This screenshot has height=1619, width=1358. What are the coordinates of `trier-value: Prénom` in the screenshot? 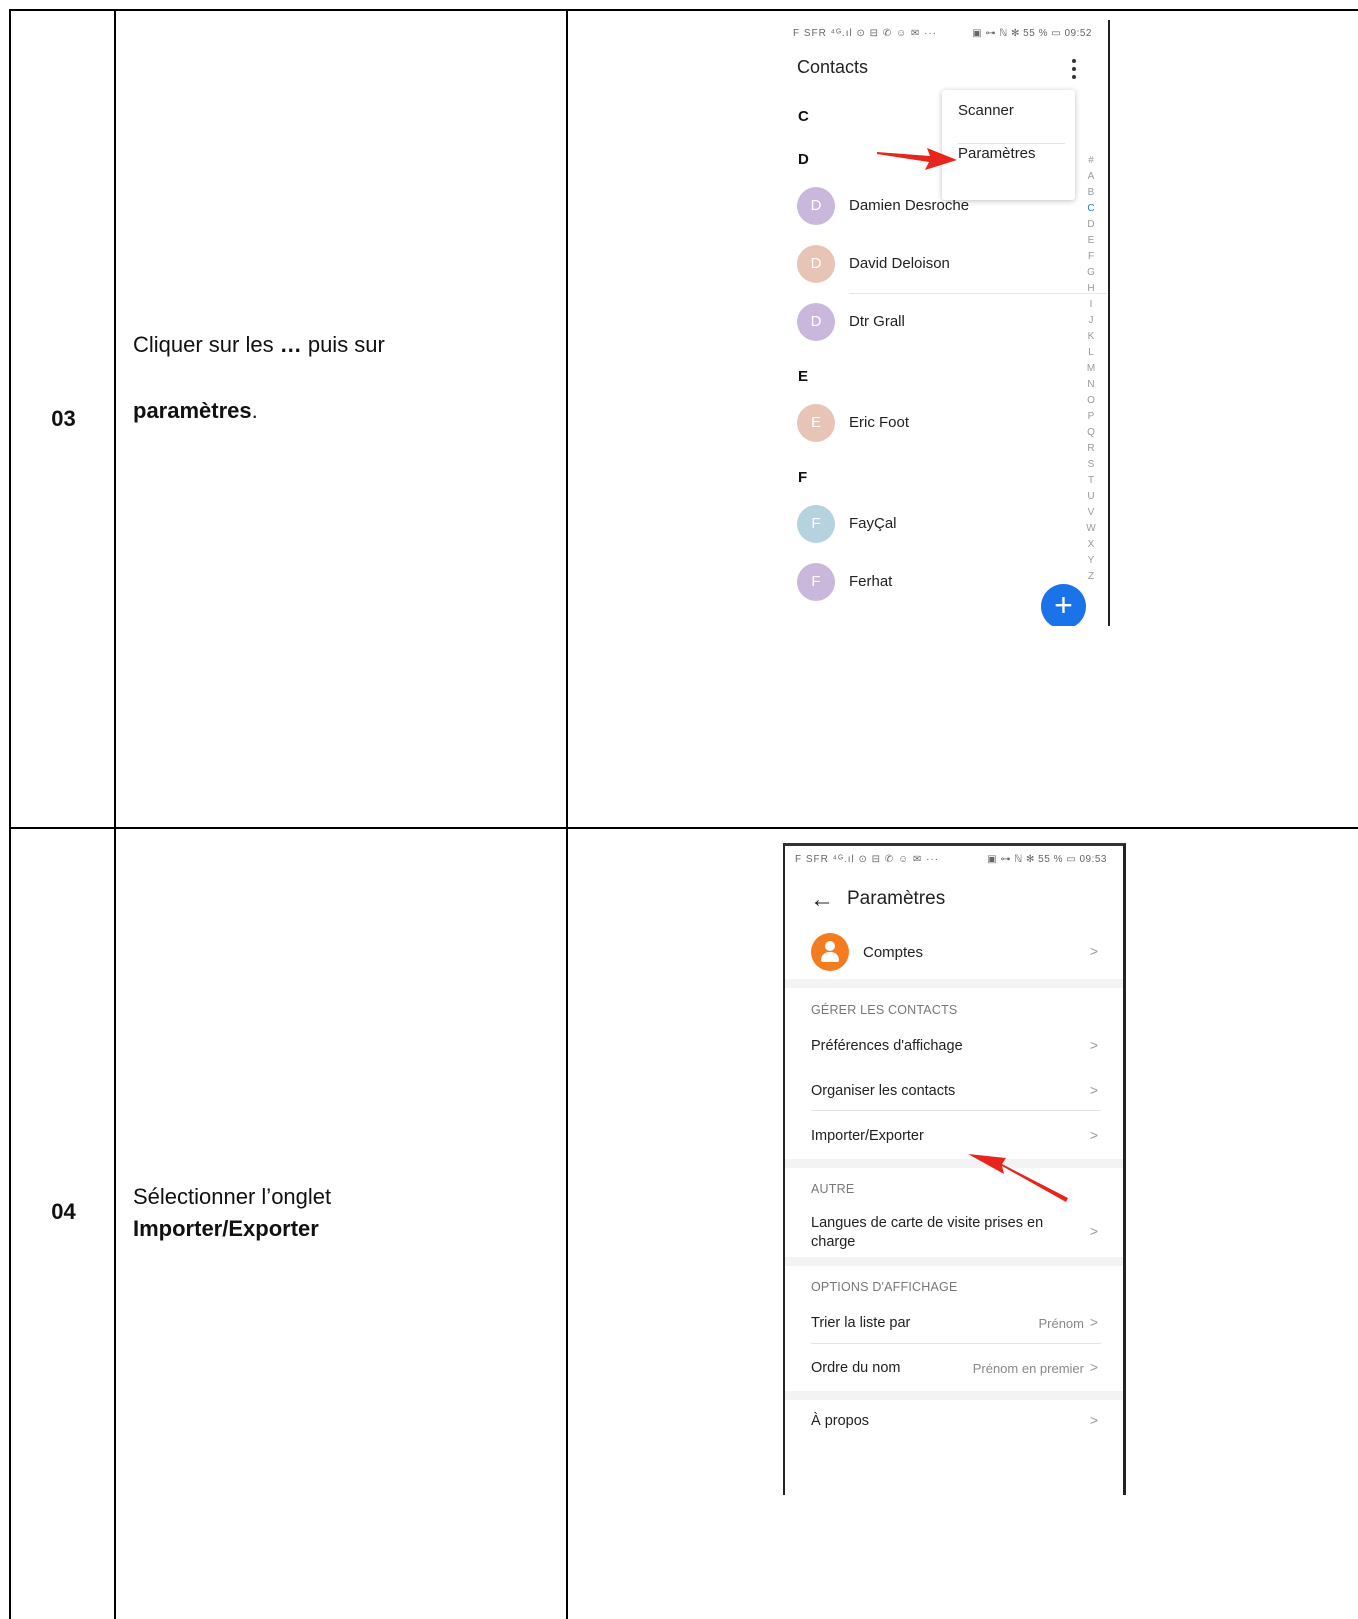 It's located at (1061, 1323).